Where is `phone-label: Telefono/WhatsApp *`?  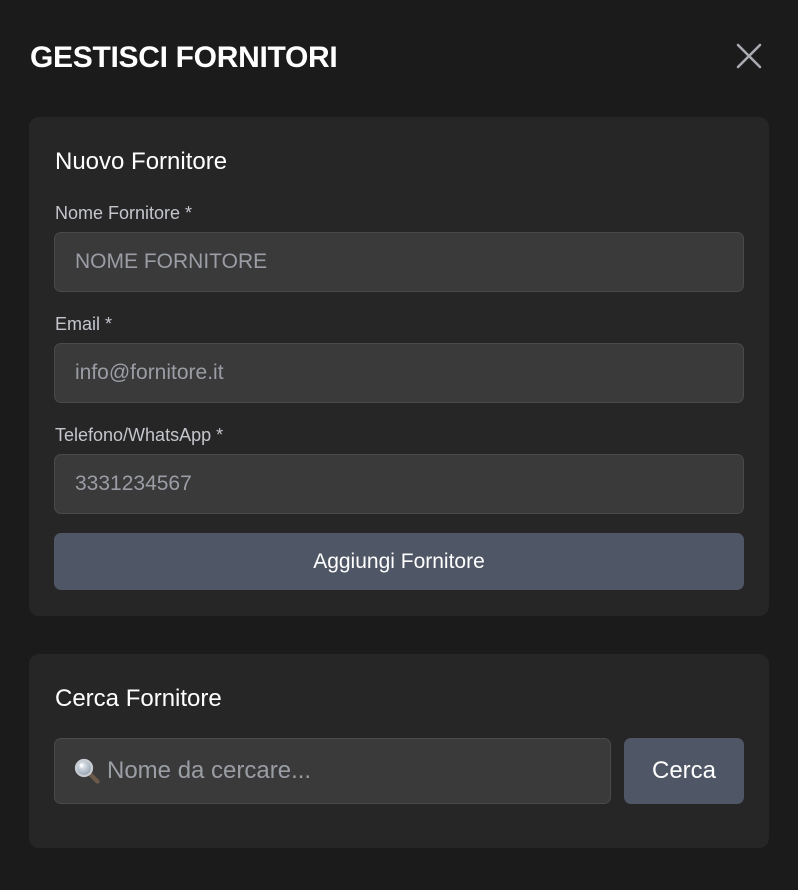 phone-label: Telefono/WhatsApp * is located at coordinates (139, 435).